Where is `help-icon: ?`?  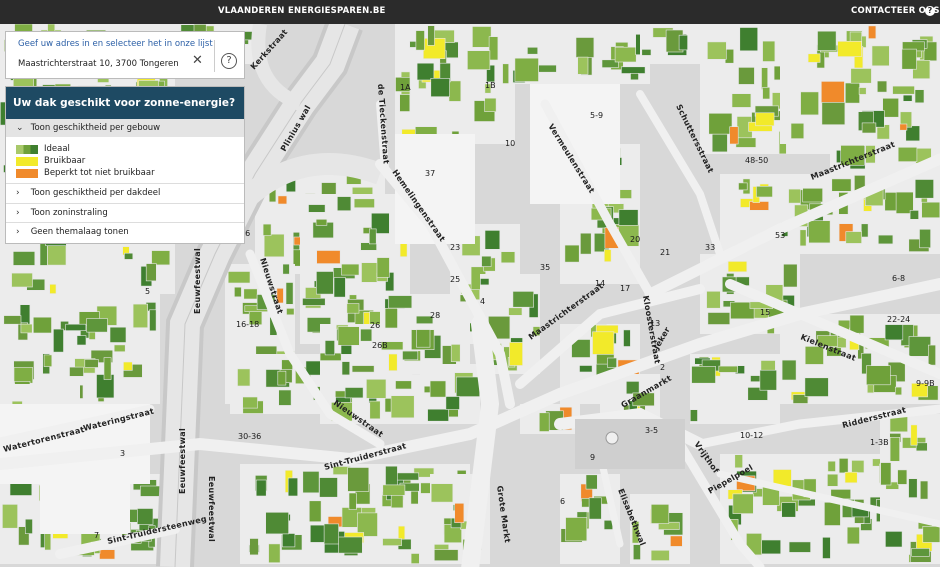 help-icon: ? is located at coordinates (930, 11).